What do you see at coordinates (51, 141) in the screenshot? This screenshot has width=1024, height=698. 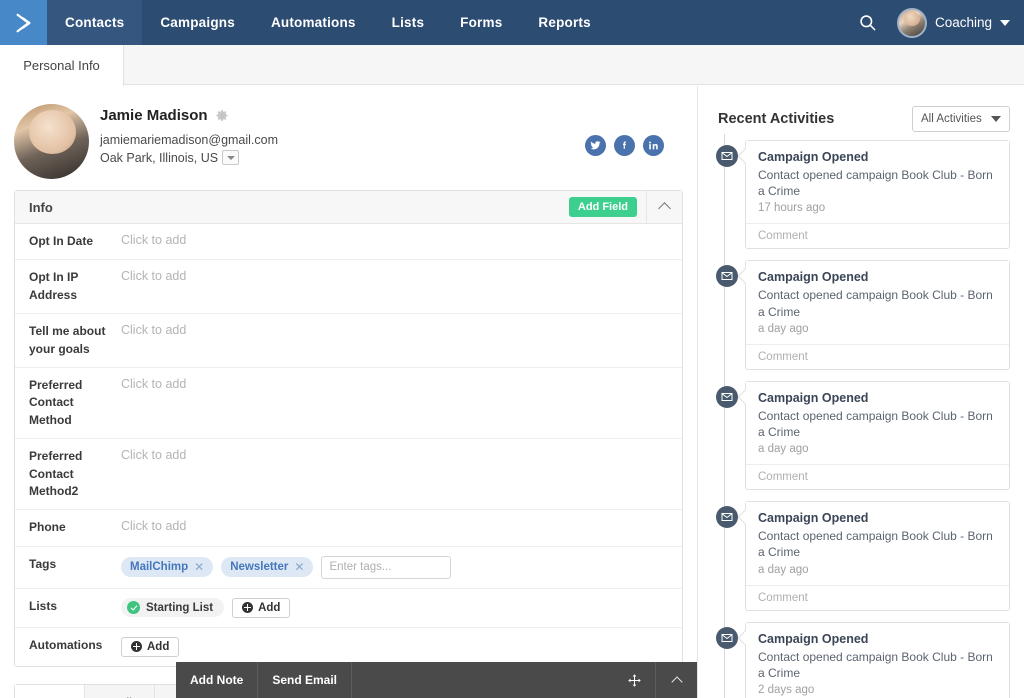 I see `contact-avatar` at bounding box center [51, 141].